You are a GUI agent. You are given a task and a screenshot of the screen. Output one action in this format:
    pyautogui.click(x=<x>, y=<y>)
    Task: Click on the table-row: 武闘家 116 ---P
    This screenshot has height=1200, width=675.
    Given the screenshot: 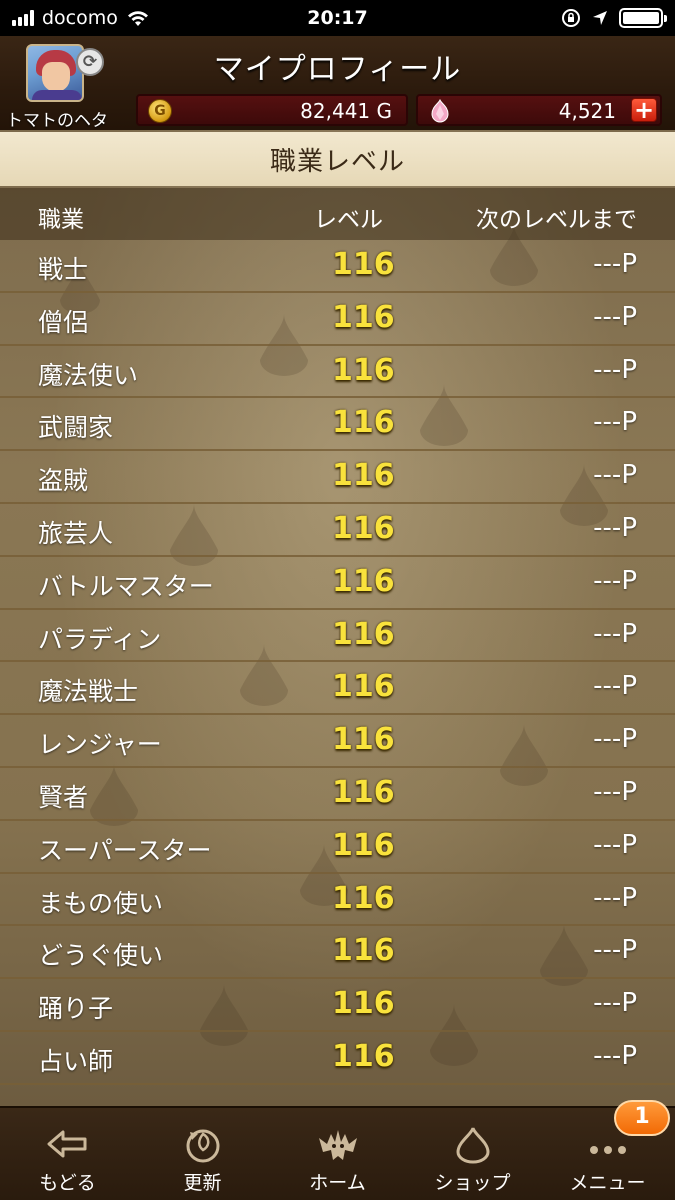 What is the action you would take?
    pyautogui.click(x=337, y=425)
    